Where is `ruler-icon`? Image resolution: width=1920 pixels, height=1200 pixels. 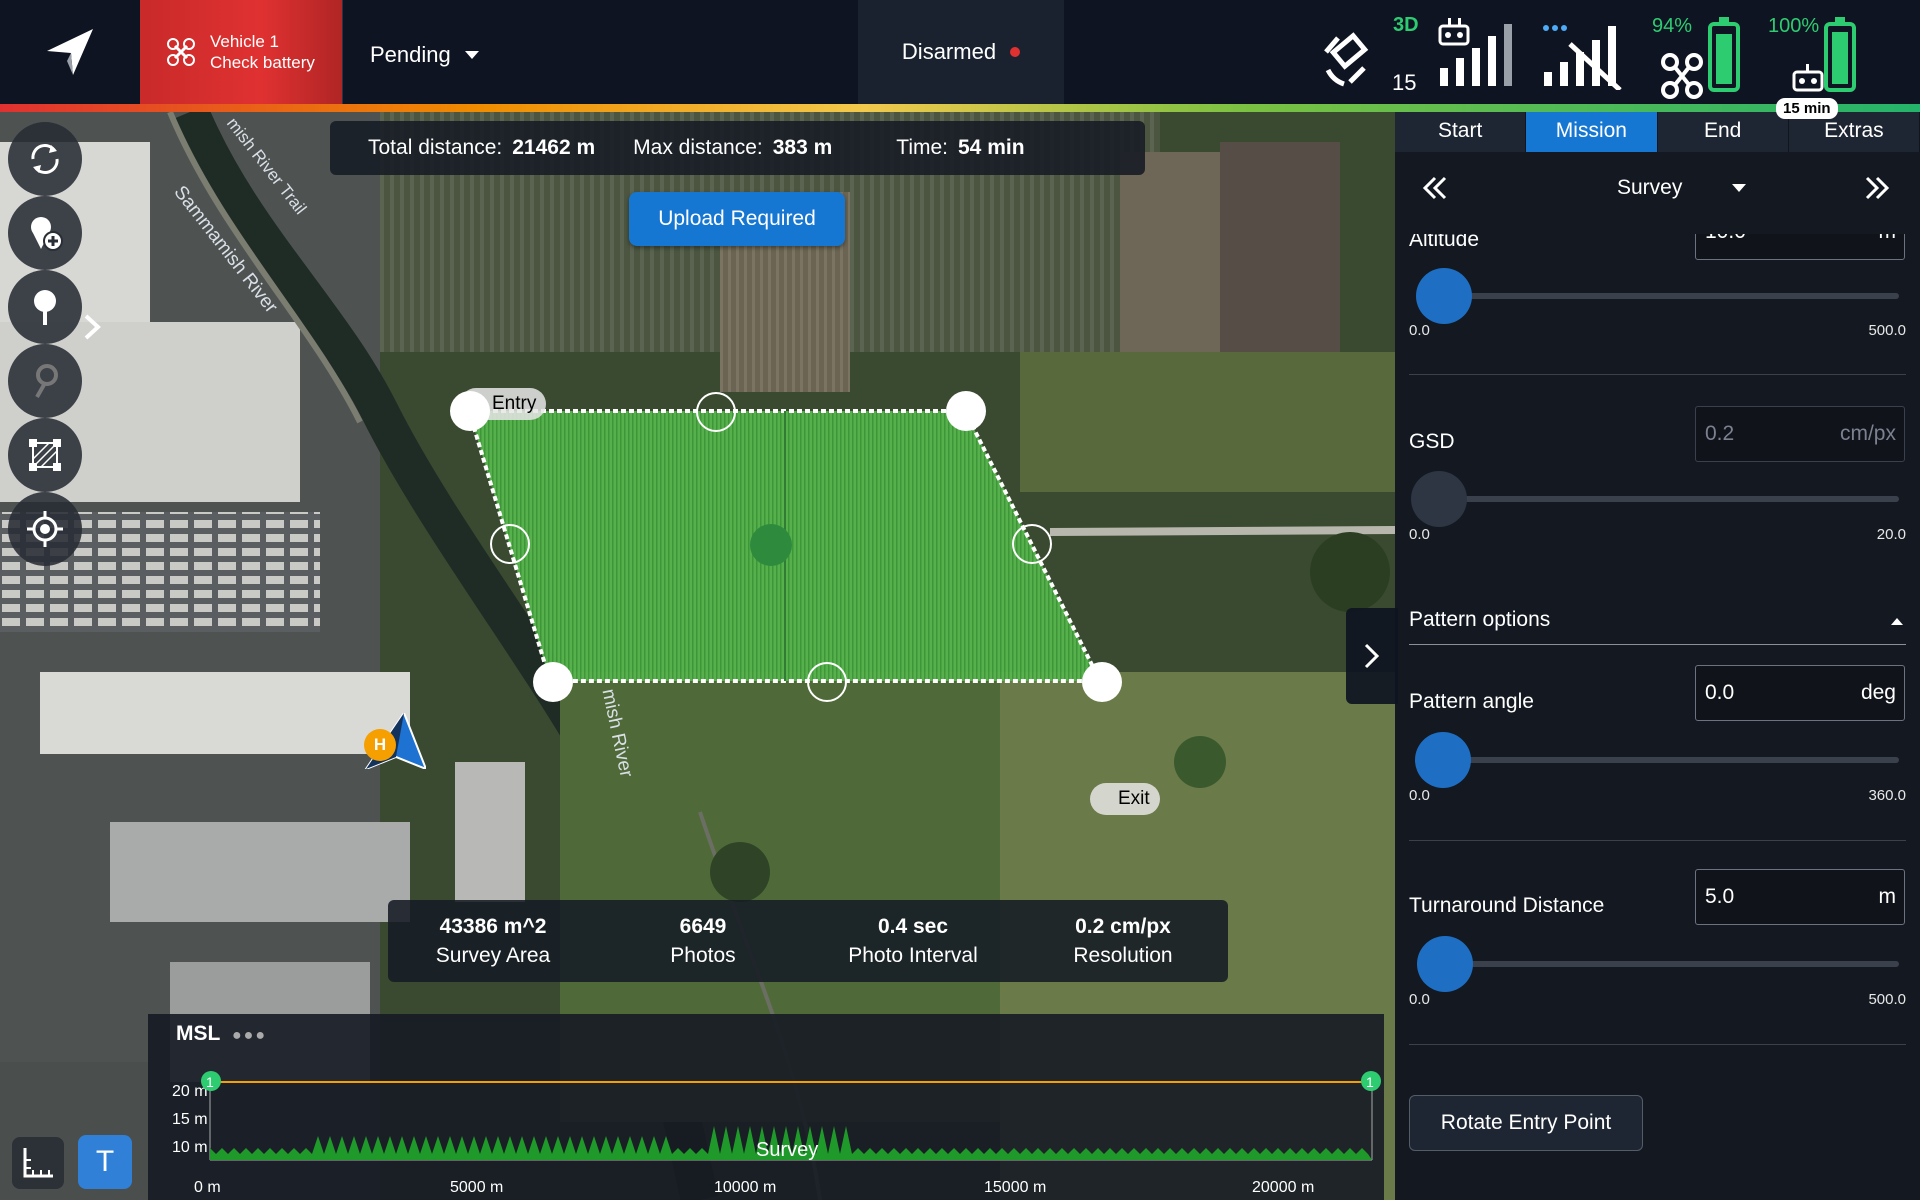
ruler-icon is located at coordinates (38, 1163).